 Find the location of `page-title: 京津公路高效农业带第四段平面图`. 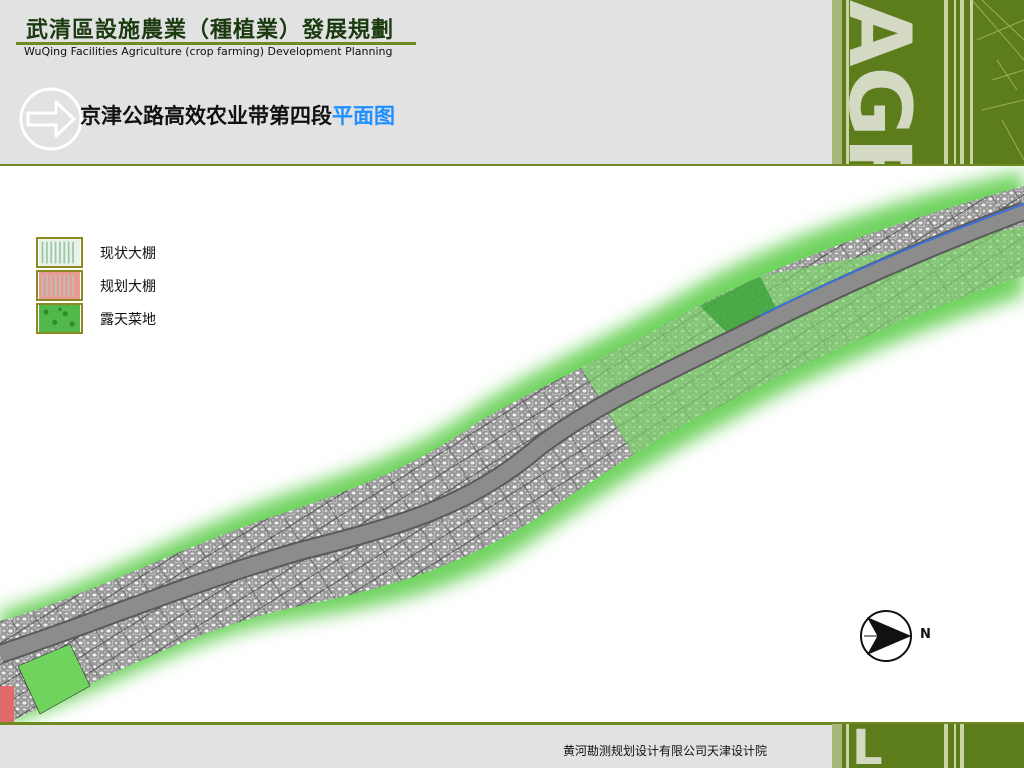

page-title: 京津公路高效农业带第四段平面图 is located at coordinates (237, 115).